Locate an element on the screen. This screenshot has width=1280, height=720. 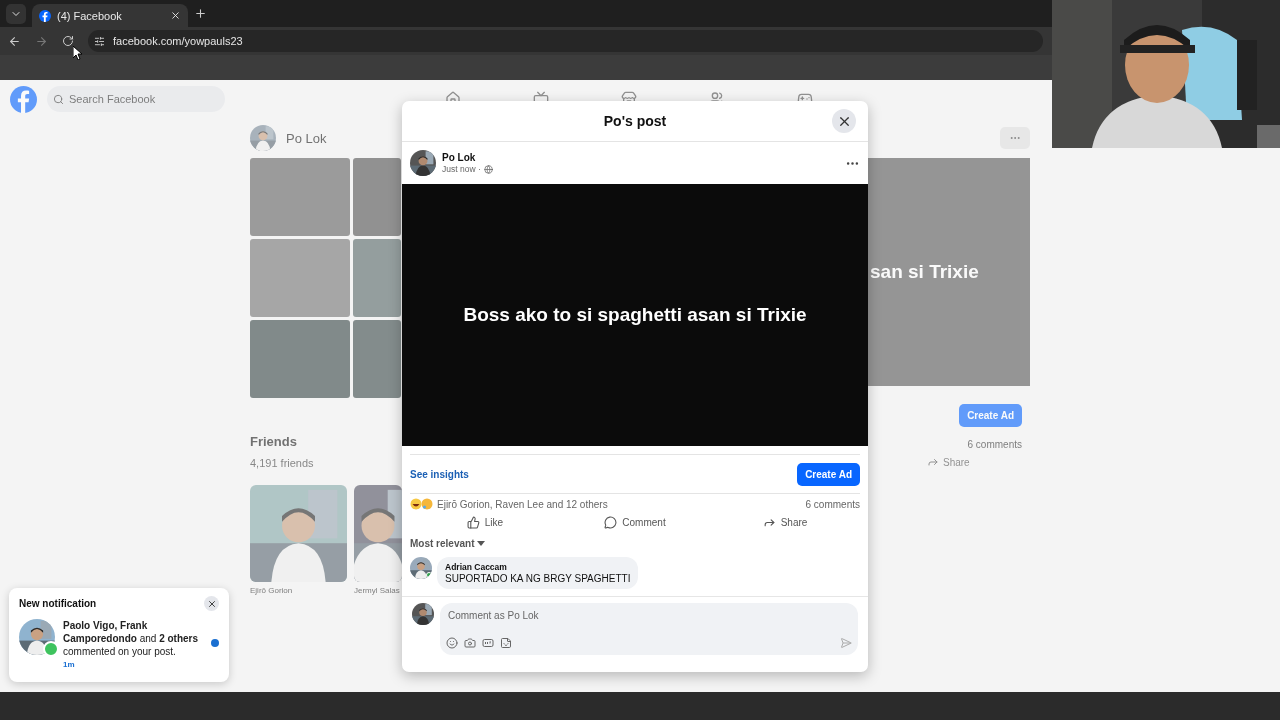
friends-title: Friends is located at coordinates (274, 441).